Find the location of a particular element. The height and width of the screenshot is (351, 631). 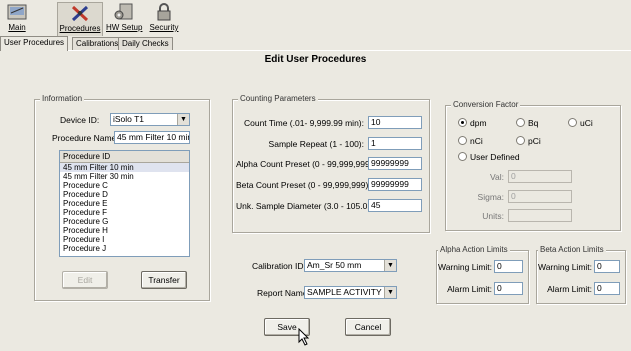

beta-alarm-input: 0 is located at coordinates (607, 288).